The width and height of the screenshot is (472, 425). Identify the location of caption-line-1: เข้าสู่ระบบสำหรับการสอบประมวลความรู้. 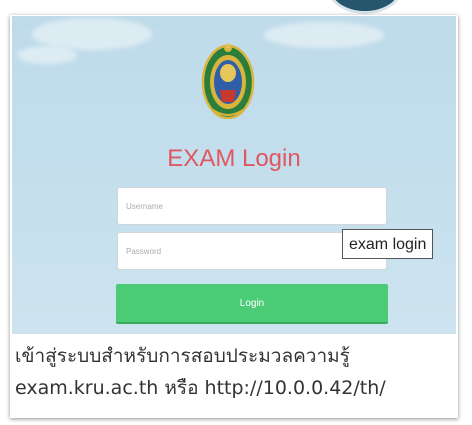
(182, 356).